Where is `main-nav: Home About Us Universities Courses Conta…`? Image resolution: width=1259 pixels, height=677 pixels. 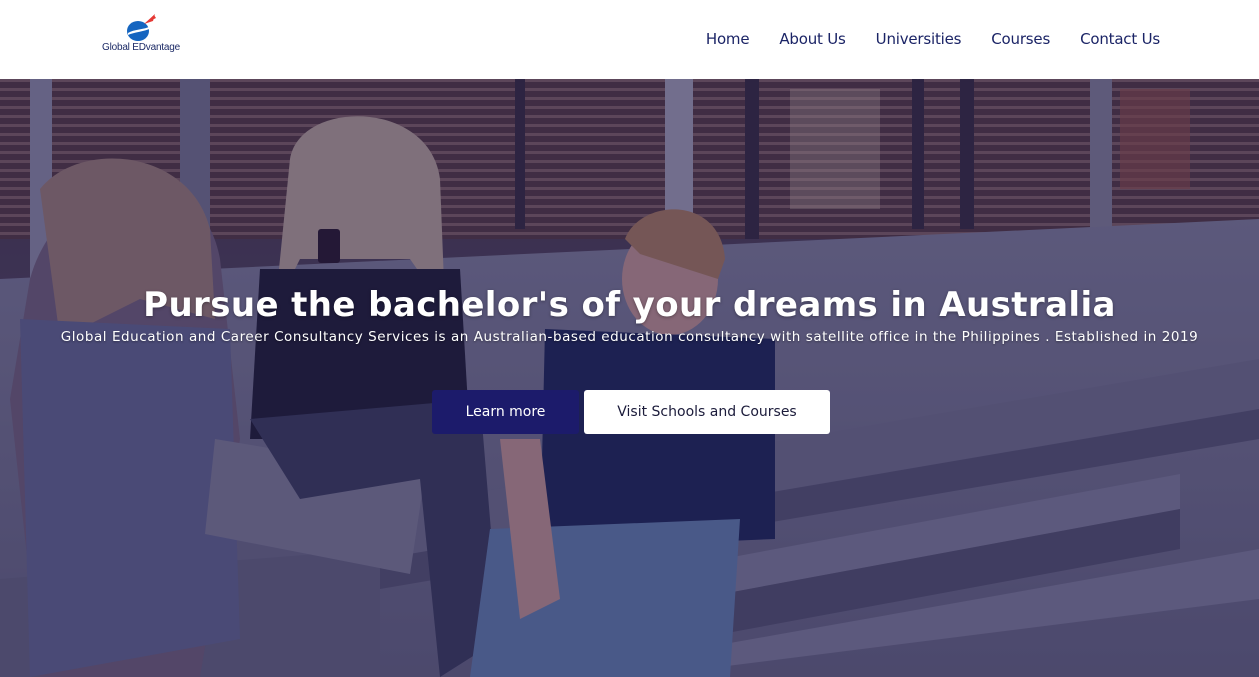 main-nav: Home About Us Universities Courses Conta… is located at coordinates (933, 39).